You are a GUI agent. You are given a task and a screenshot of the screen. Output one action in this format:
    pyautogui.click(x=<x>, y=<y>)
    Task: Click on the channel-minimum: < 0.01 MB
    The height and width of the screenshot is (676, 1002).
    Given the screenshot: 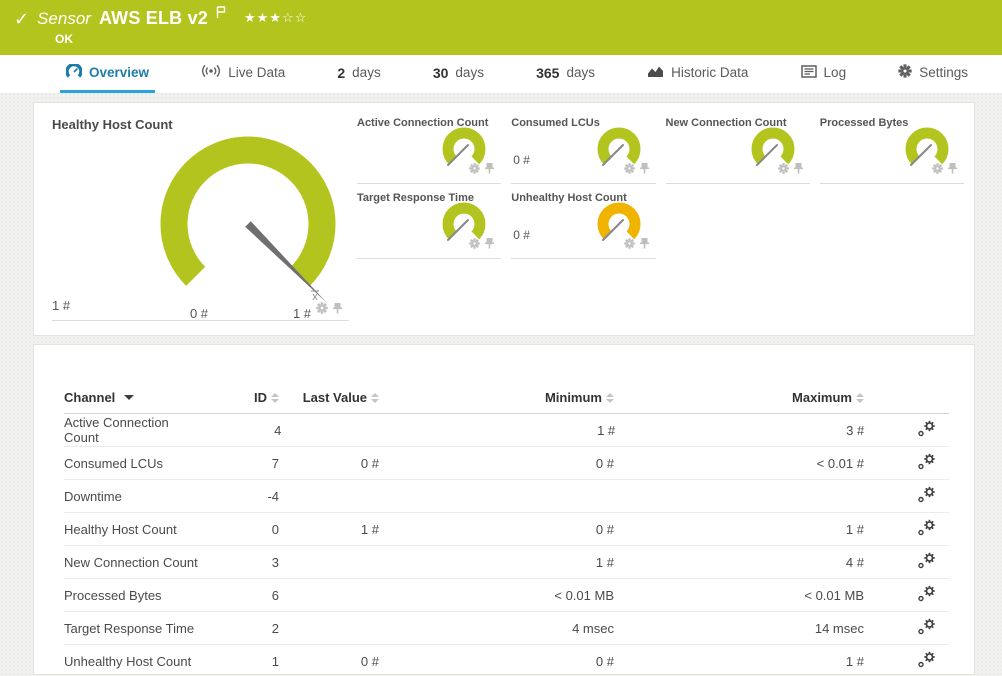 What is the action you would take?
    pyautogui.click(x=584, y=595)
    